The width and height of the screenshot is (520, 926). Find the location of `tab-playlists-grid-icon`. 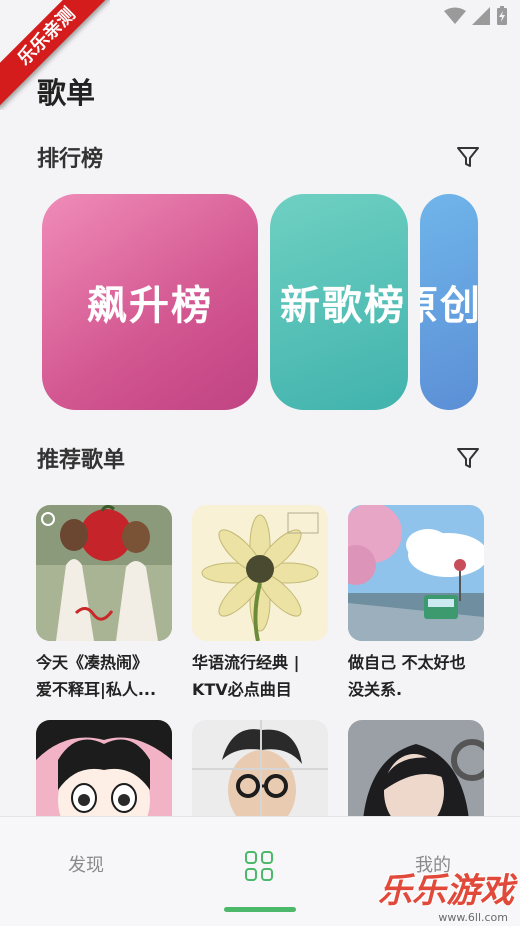

tab-playlists-grid-icon is located at coordinates (260, 866).